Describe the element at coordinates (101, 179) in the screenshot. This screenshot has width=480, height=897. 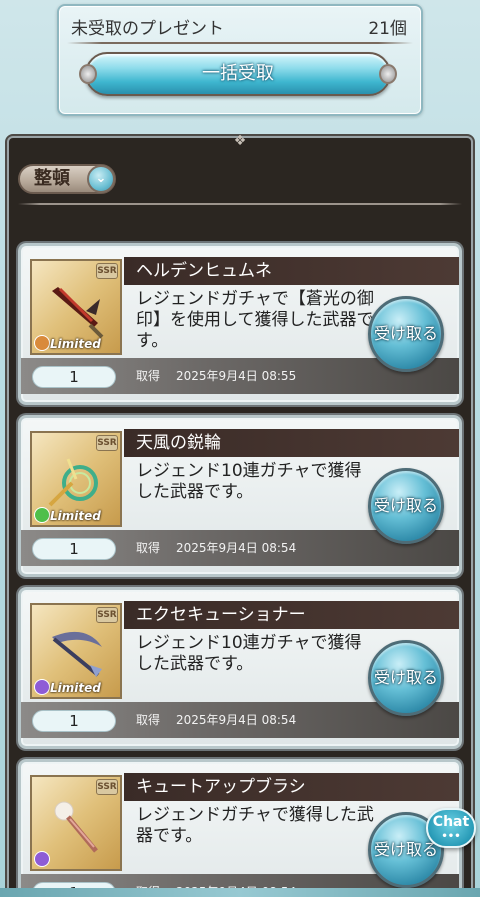
I see `chevron-down-icon: ⌄` at that location.